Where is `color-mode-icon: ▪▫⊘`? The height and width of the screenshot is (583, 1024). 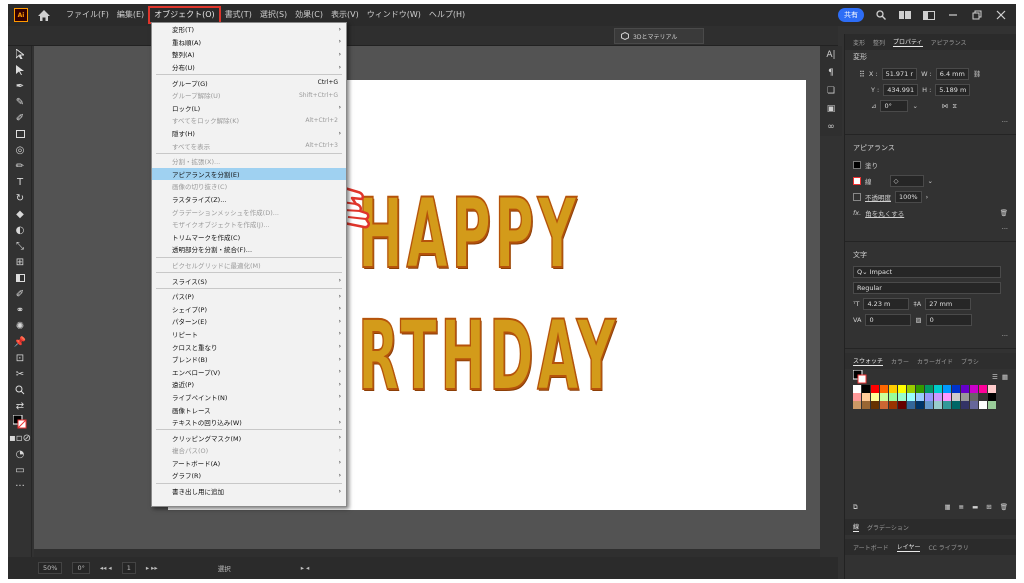
color-mode-icon: ▪▫⊘ is located at coordinates (20, 438).